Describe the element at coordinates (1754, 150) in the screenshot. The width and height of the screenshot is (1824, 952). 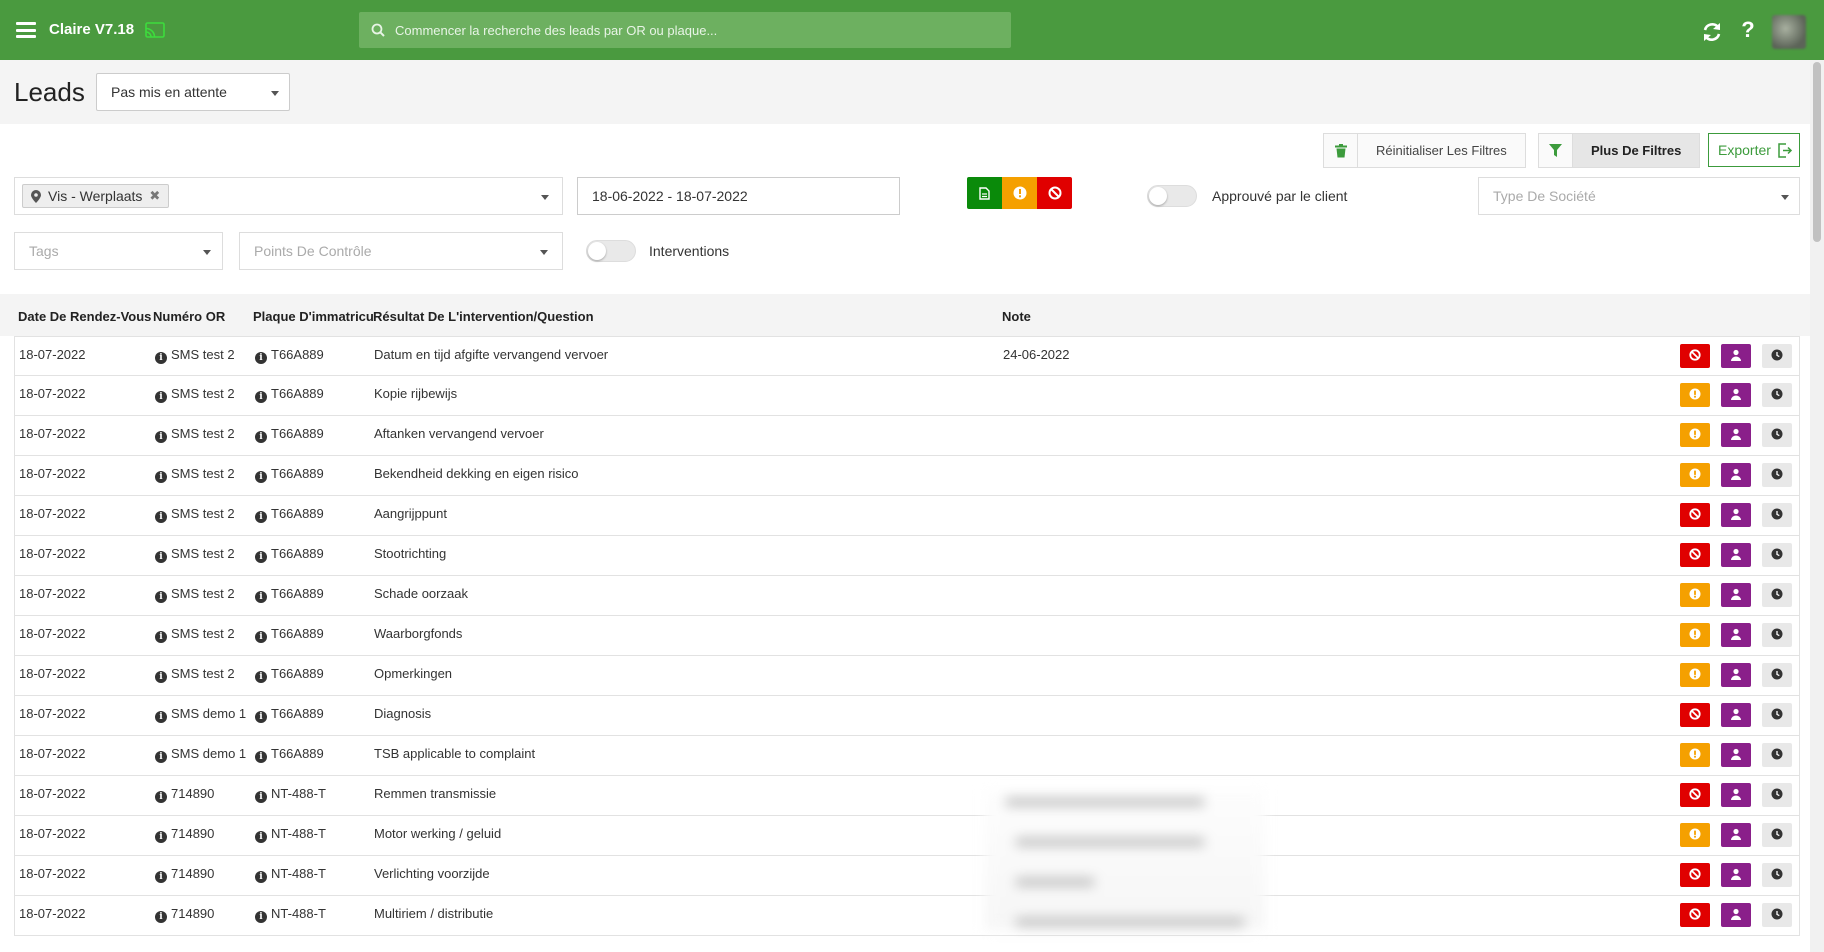
I see `export-button: Exporter` at that location.